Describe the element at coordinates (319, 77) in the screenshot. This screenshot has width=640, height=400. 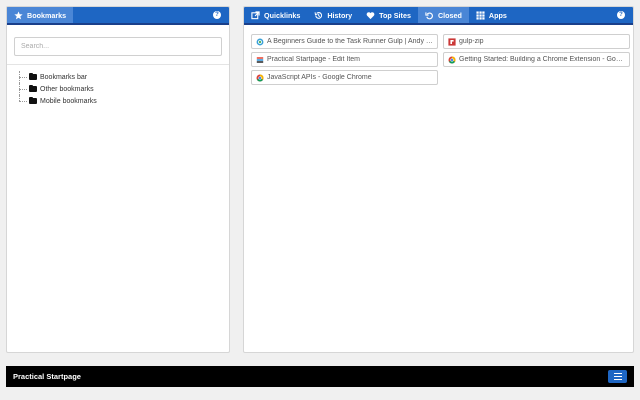
I see `link-title: JavaScript APIs - Google Chrome` at that location.